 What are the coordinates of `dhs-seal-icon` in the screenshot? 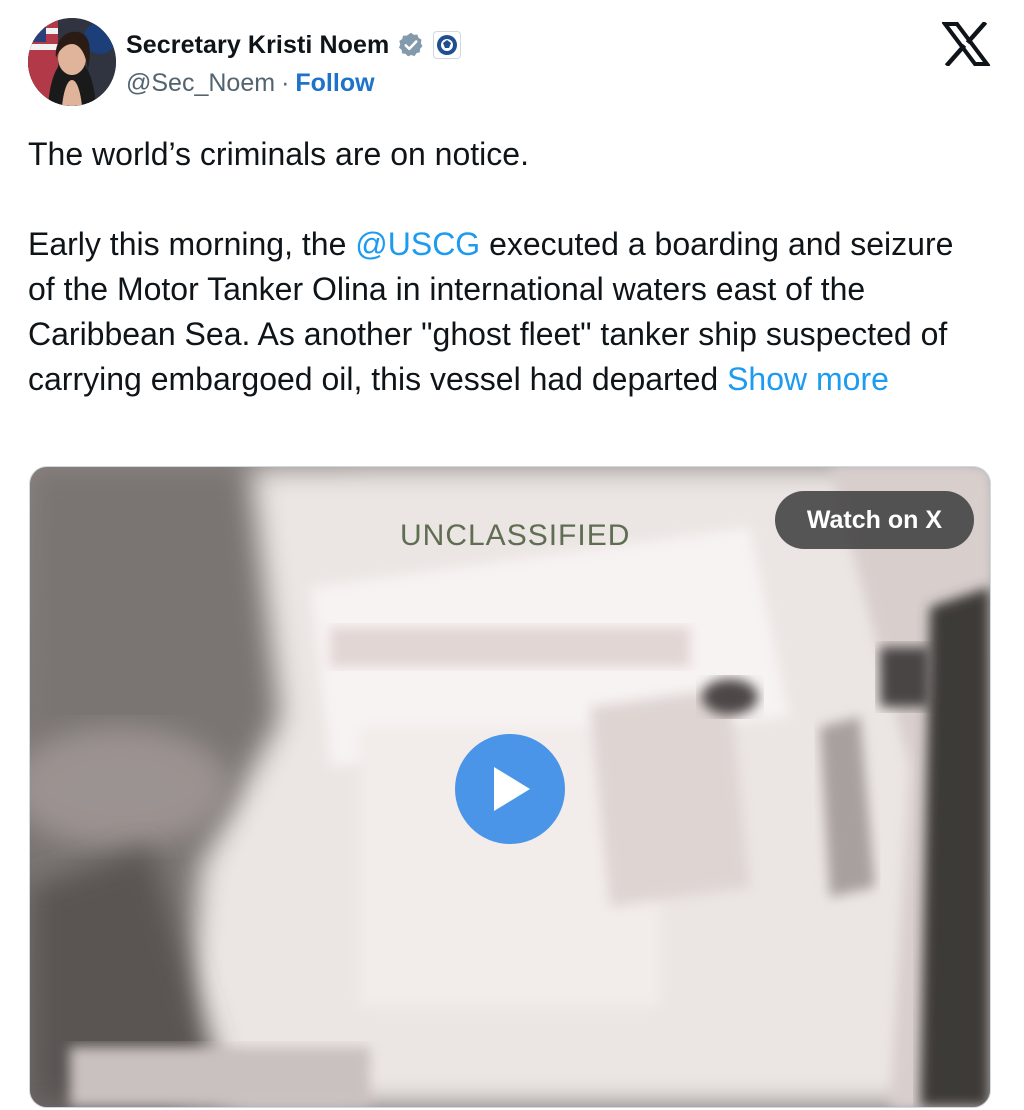 It's located at (447, 45).